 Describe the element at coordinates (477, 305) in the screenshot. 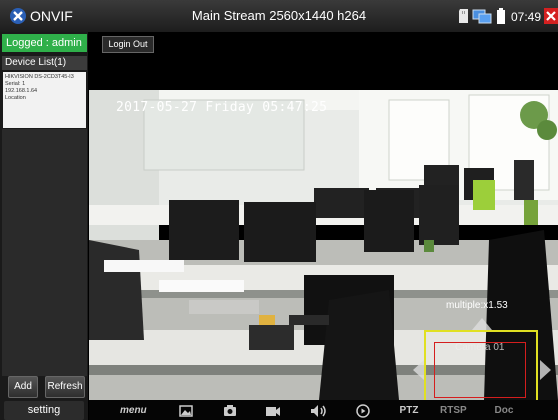

I see `zoom-multiplier: multiple:x1.53` at that location.